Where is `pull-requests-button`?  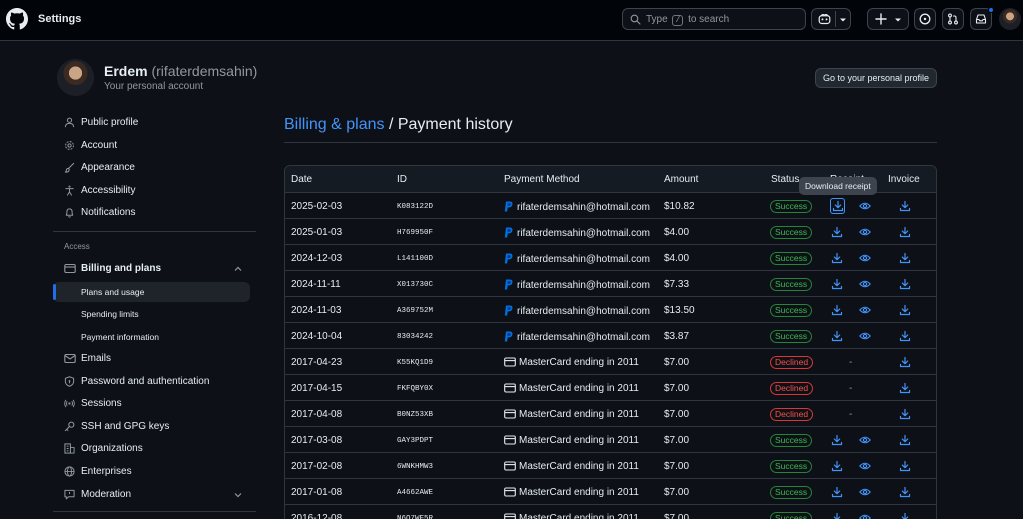 pull-requests-button is located at coordinates (953, 19).